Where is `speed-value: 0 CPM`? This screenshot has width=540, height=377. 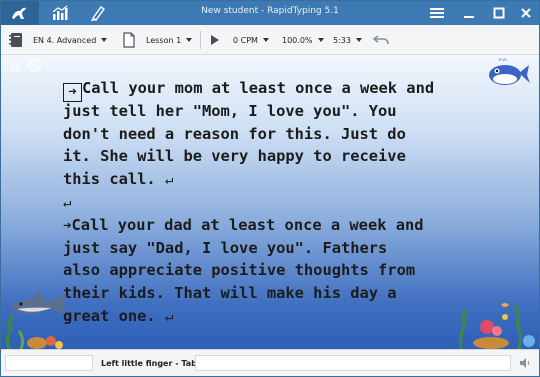 speed-value: 0 CPM is located at coordinates (245, 40).